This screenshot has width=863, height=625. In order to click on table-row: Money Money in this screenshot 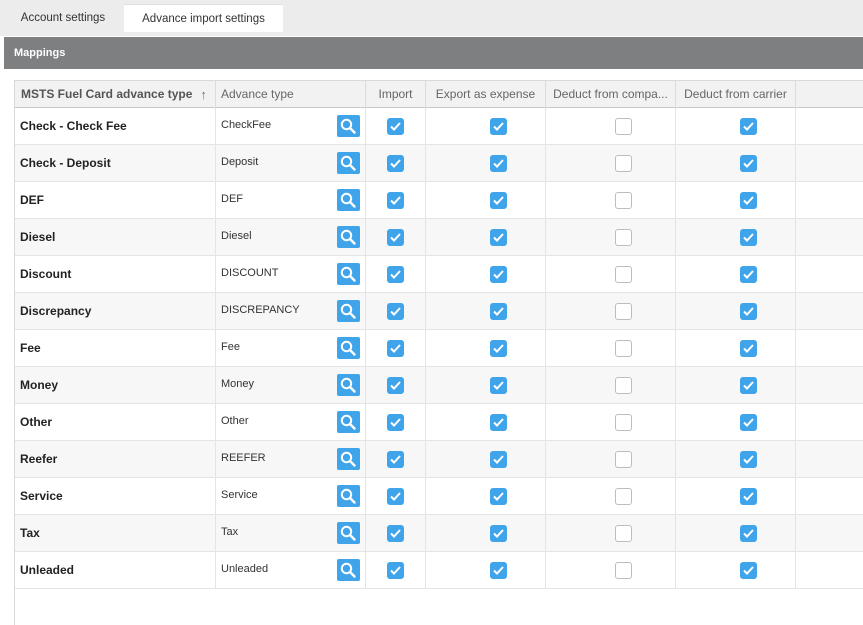, I will do `click(439, 385)`.